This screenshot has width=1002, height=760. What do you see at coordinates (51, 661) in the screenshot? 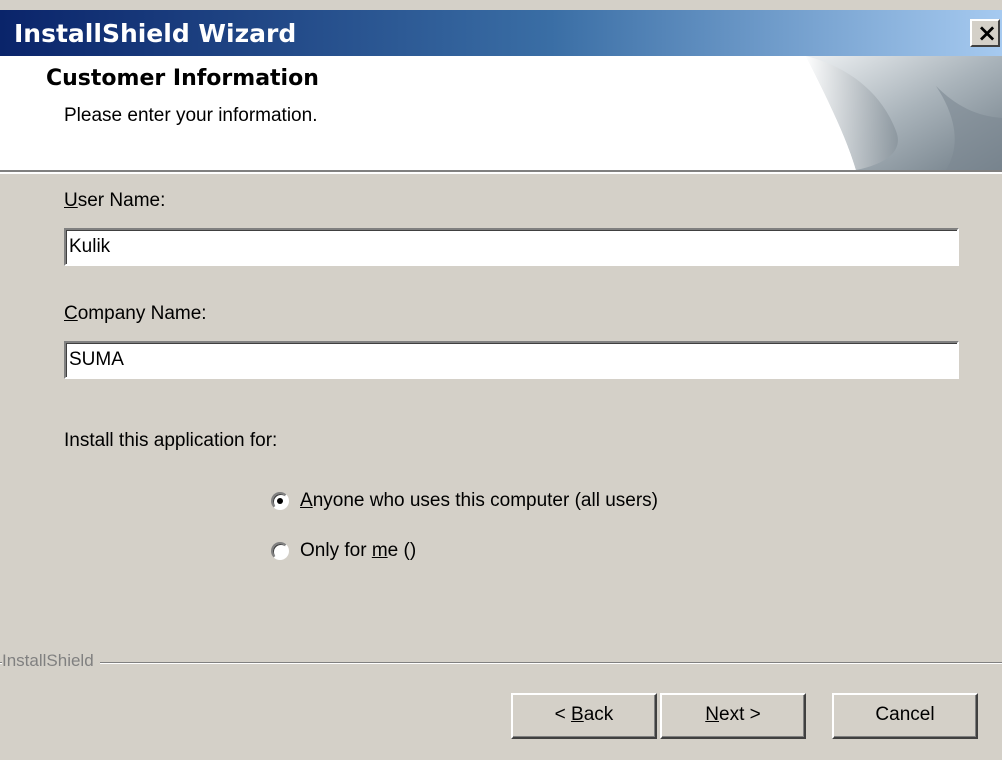
I see `installshield-brand-label: InstallShield` at bounding box center [51, 661].